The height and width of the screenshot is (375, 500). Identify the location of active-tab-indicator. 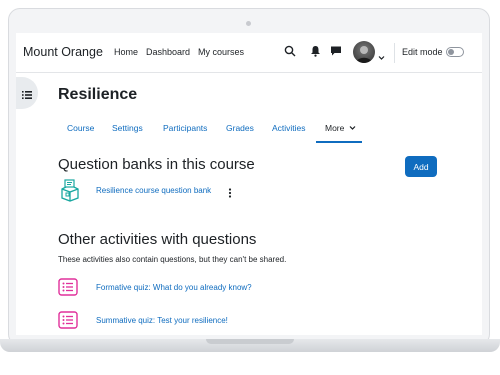
(339, 142).